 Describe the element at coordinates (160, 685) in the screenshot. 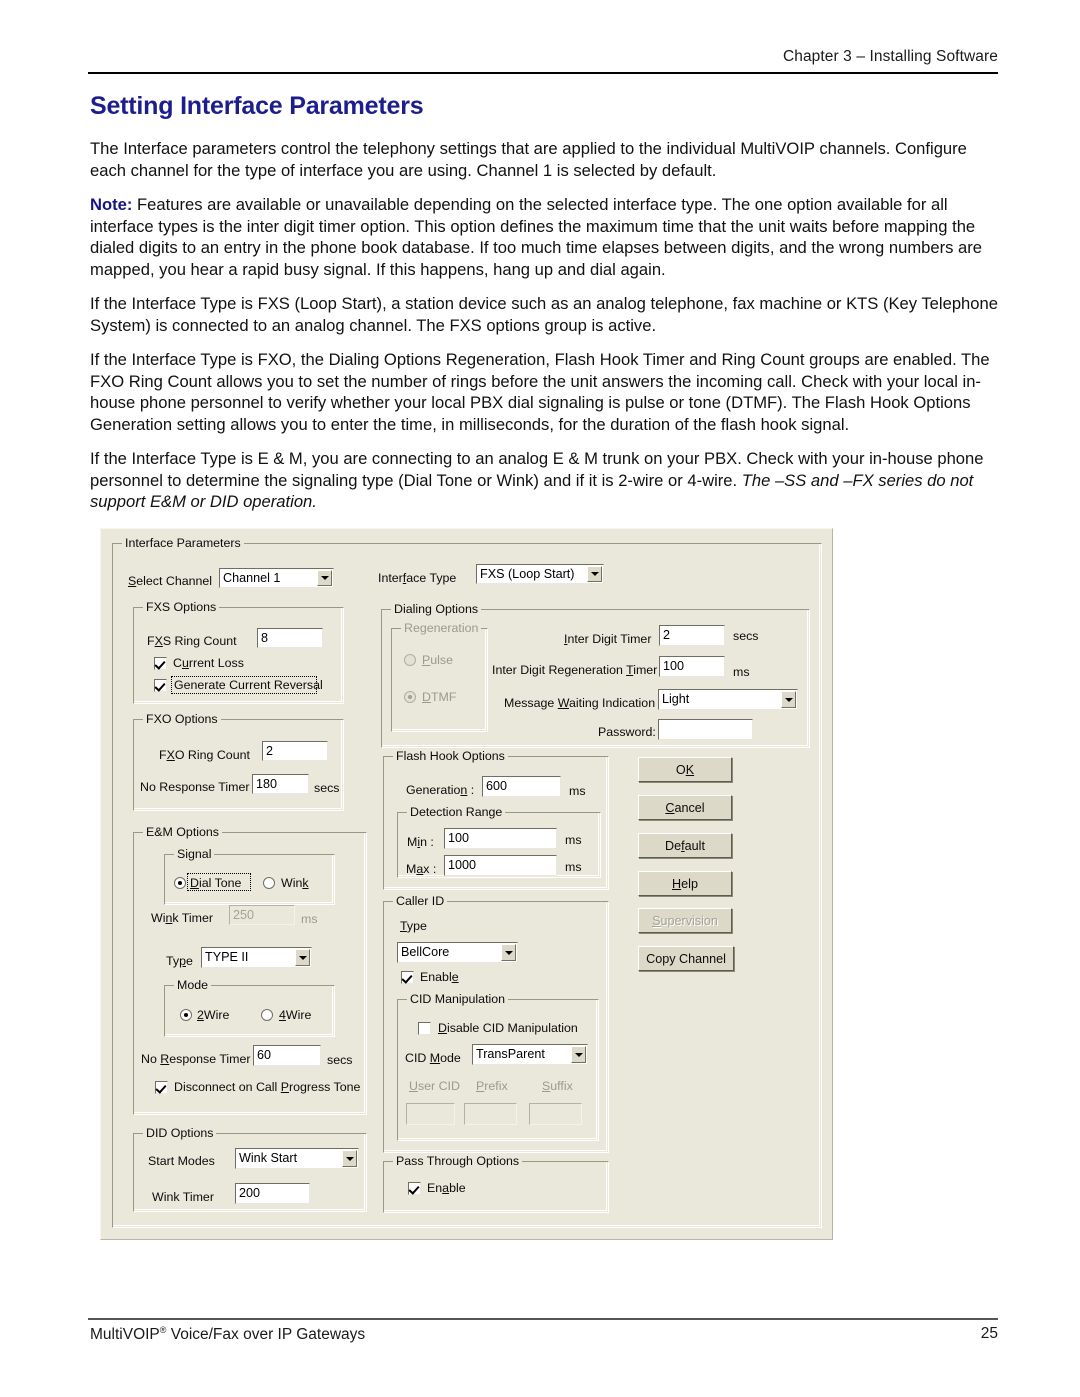

I see `generate-current-reversal-checkbox` at that location.